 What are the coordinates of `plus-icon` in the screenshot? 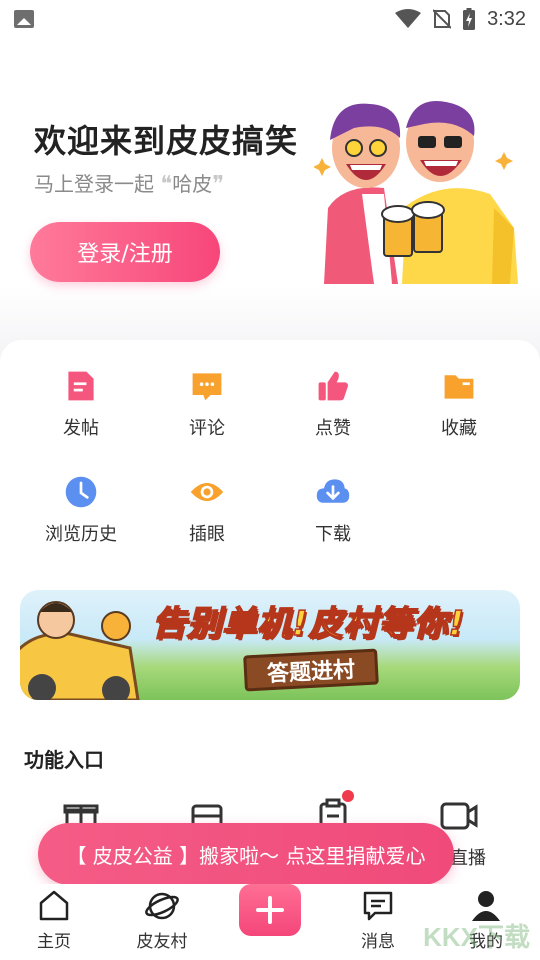 It's located at (270, 910).